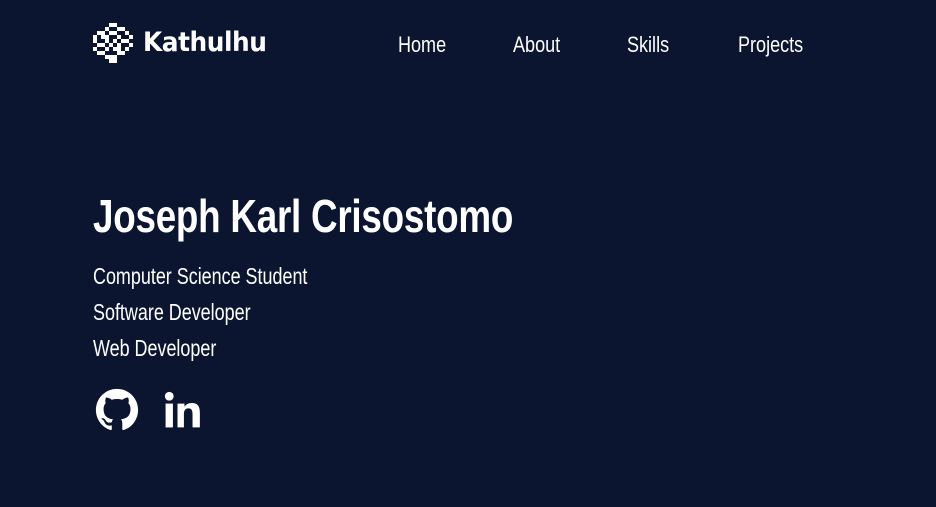 The image size is (936, 507). What do you see at coordinates (205, 42) in the screenshot?
I see `brand-name: Kathulhu` at bounding box center [205, 42].